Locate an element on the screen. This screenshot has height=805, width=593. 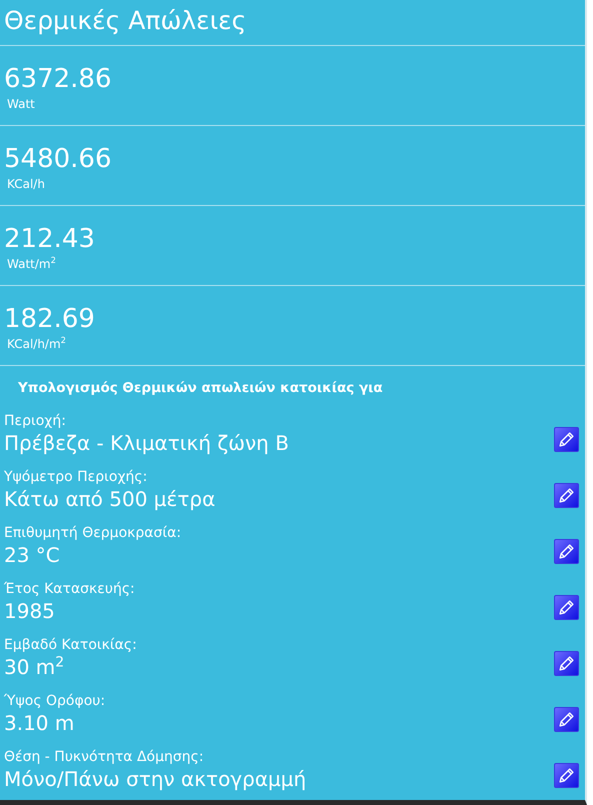
field-label: Υψόμετρο Περιοχής: is located at coordinates (76, 477).